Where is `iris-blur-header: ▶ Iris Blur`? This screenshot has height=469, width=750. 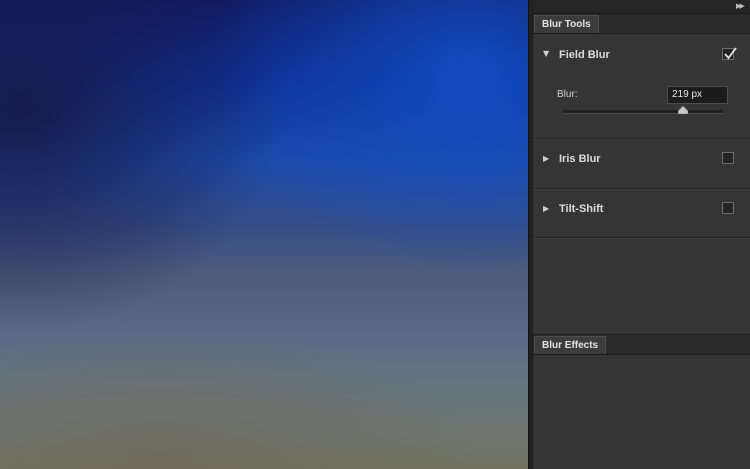
iris-blur-header: ▶ Iris Blur is located at coordinates (641, 163).